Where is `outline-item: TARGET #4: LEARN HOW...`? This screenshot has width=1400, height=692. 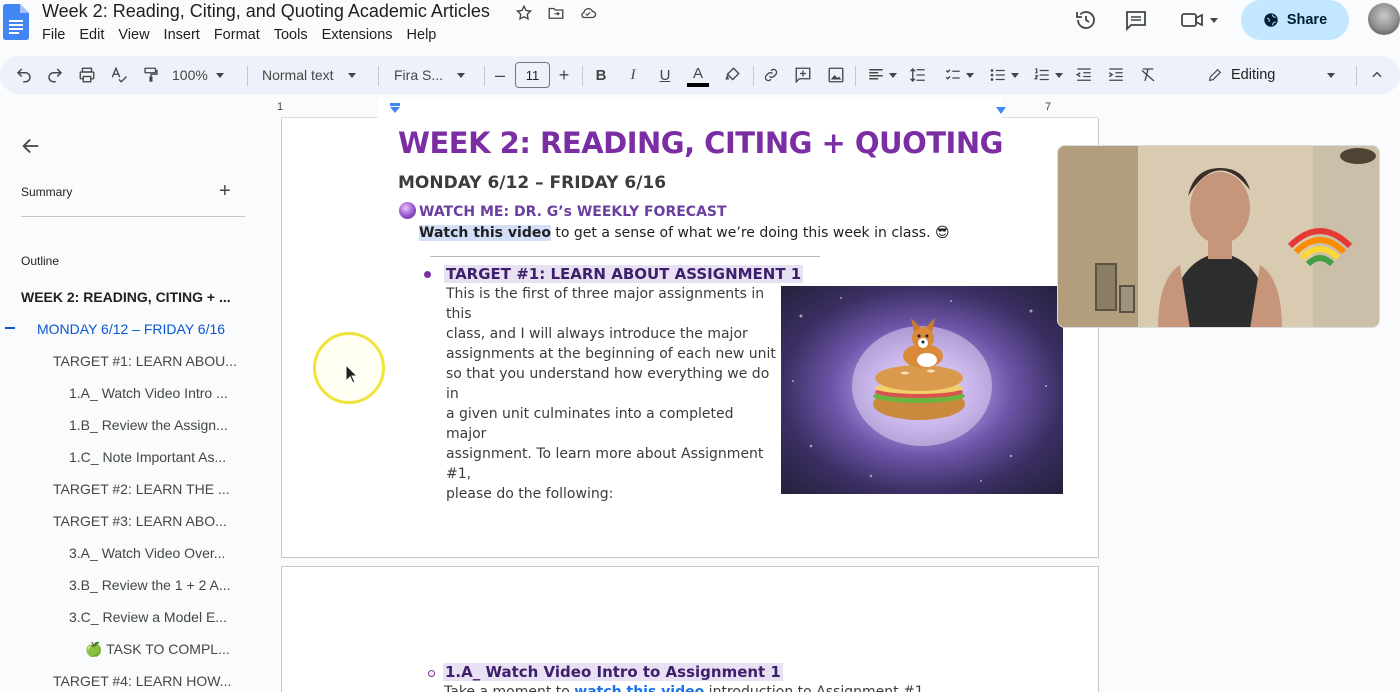
outline-item: TARGET #4: LEARN HOW... is located at coordinates (142, 681).